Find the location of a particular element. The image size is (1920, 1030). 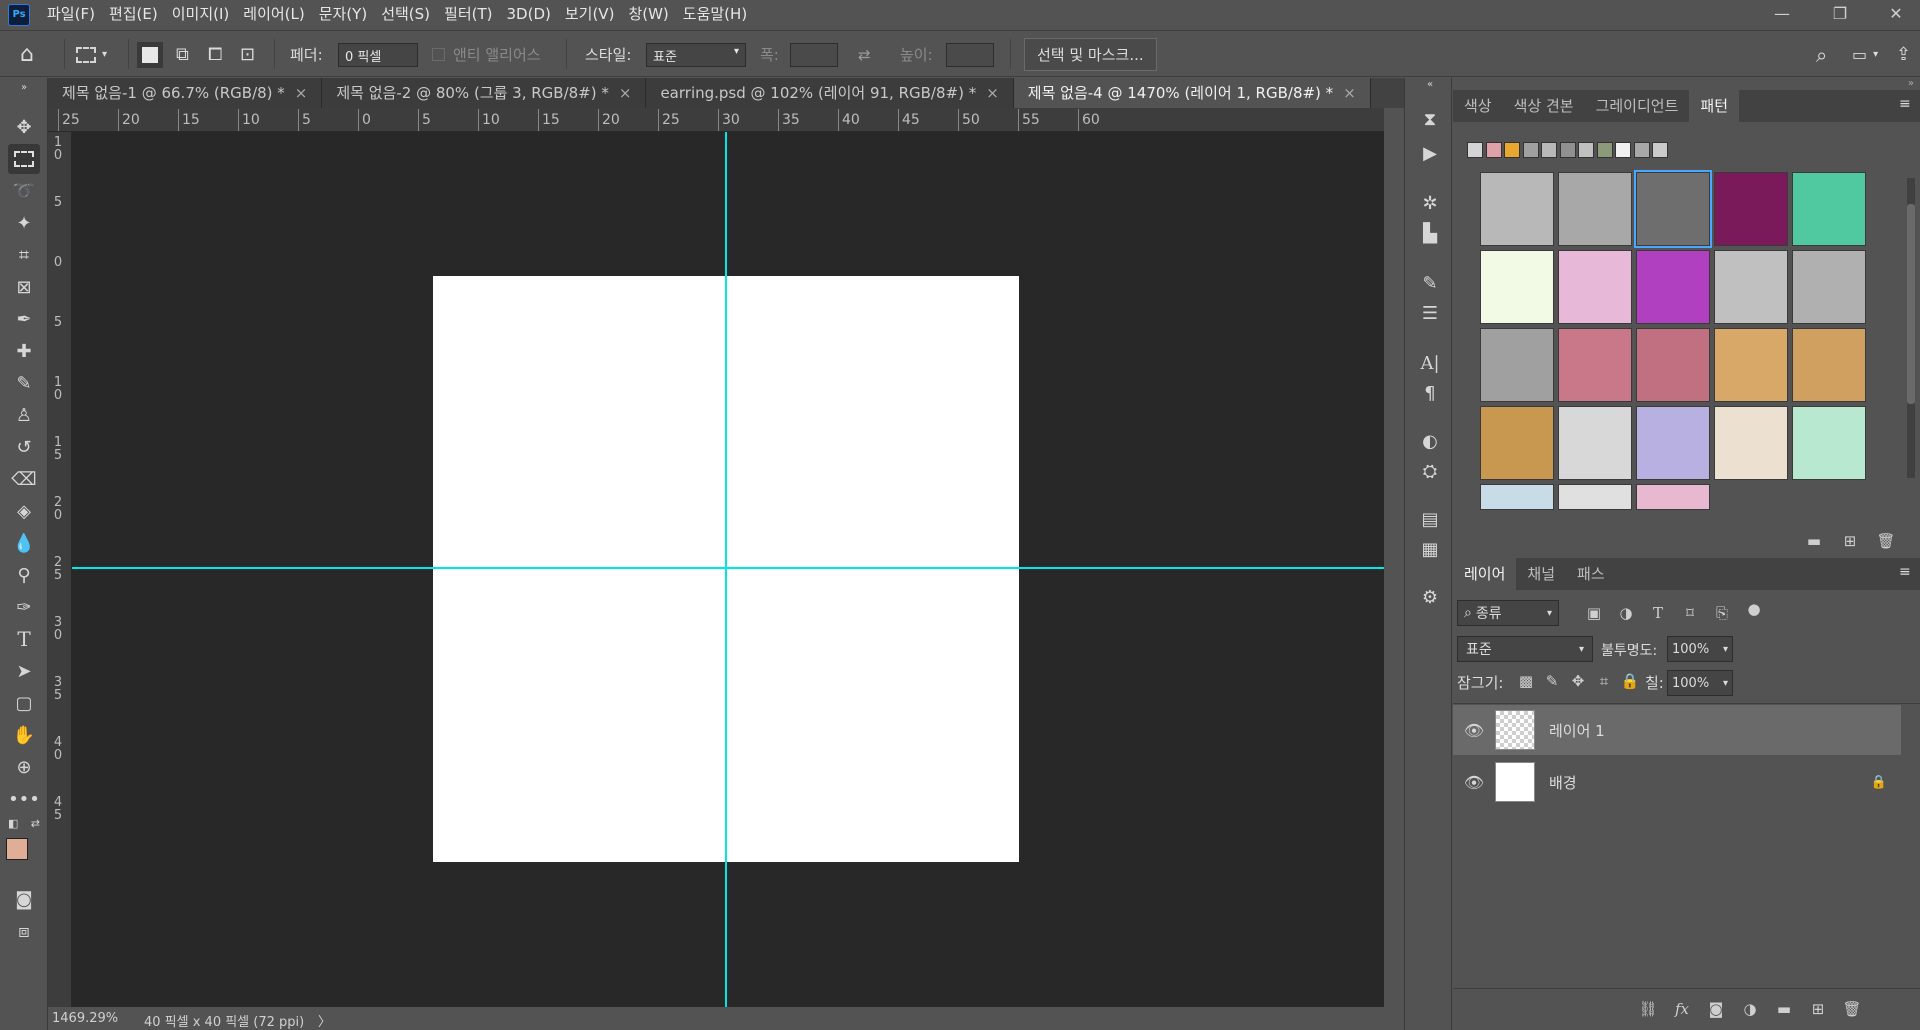

panel-tab: 레이어 is located at coordinates (1485, 574).